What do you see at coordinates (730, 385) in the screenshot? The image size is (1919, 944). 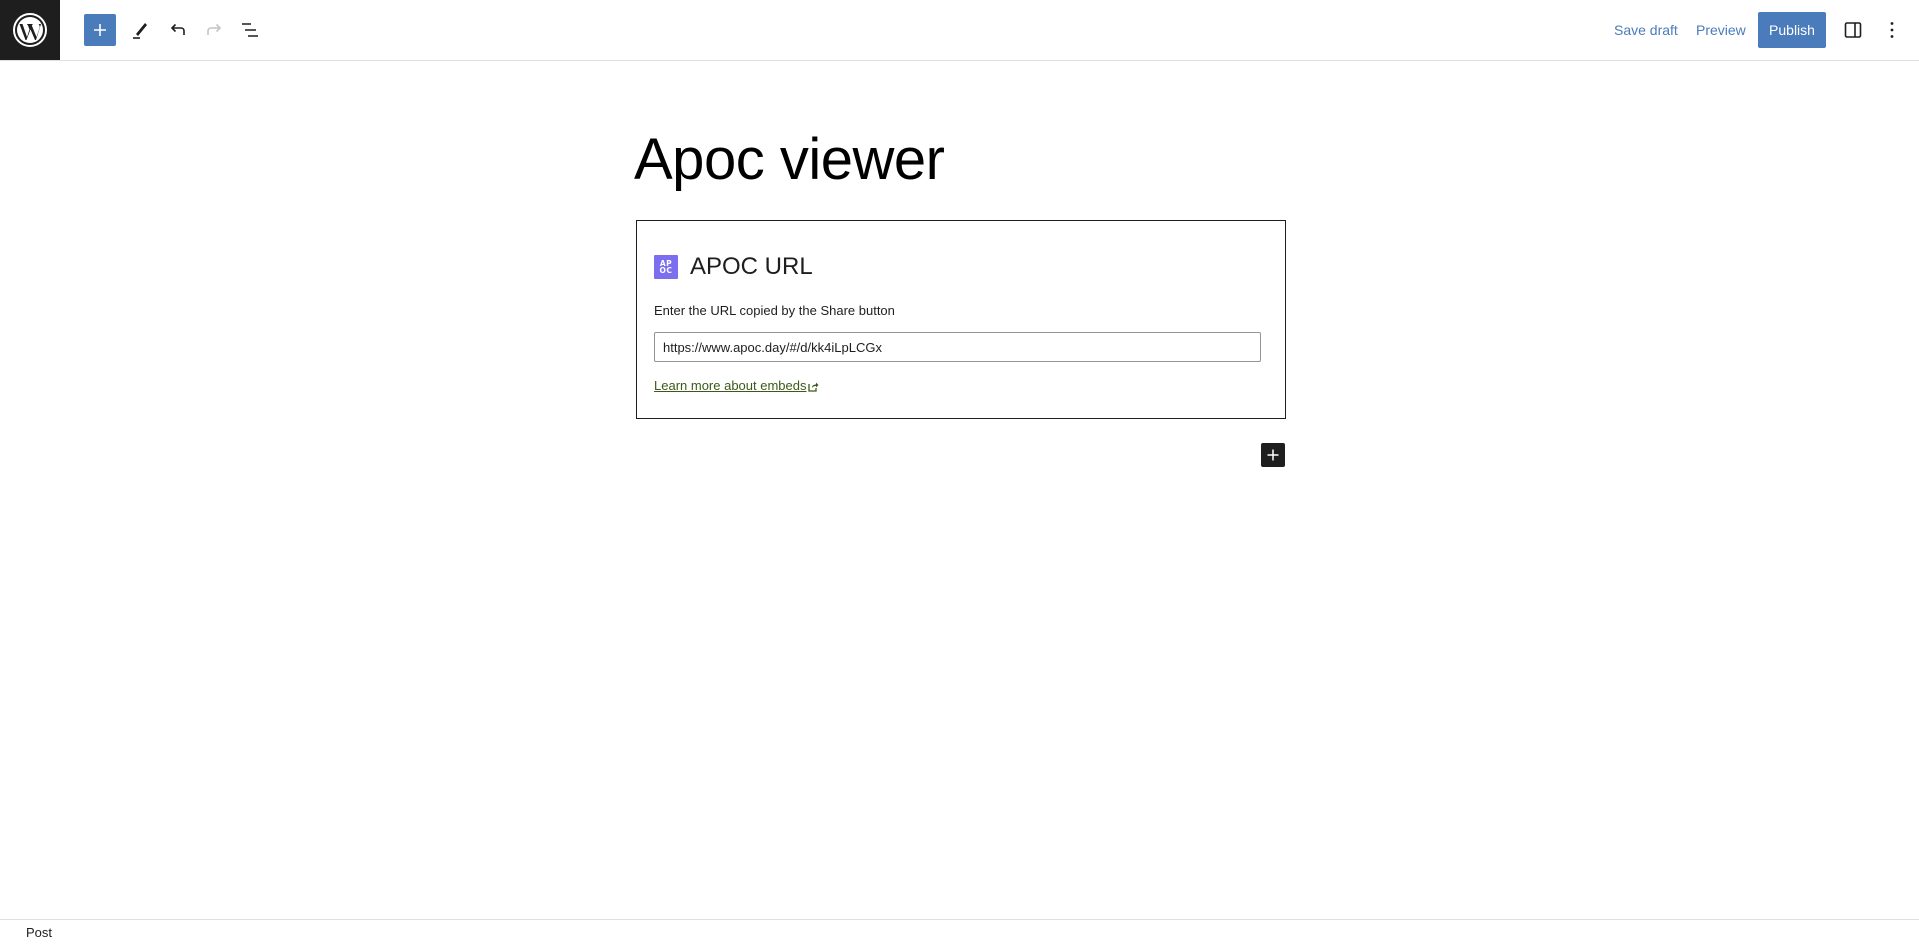 I see `learn-more-label: Learn more about embeds` at bounding box center [730, 385].